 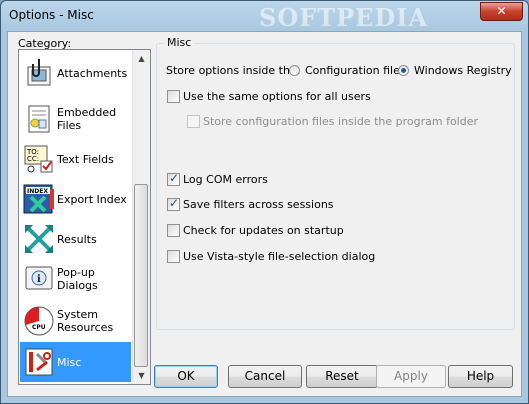 What do you see at coordinates (480, 376) in the screenshot?
I see `help-button: Help` at bounding box center [480, 376].